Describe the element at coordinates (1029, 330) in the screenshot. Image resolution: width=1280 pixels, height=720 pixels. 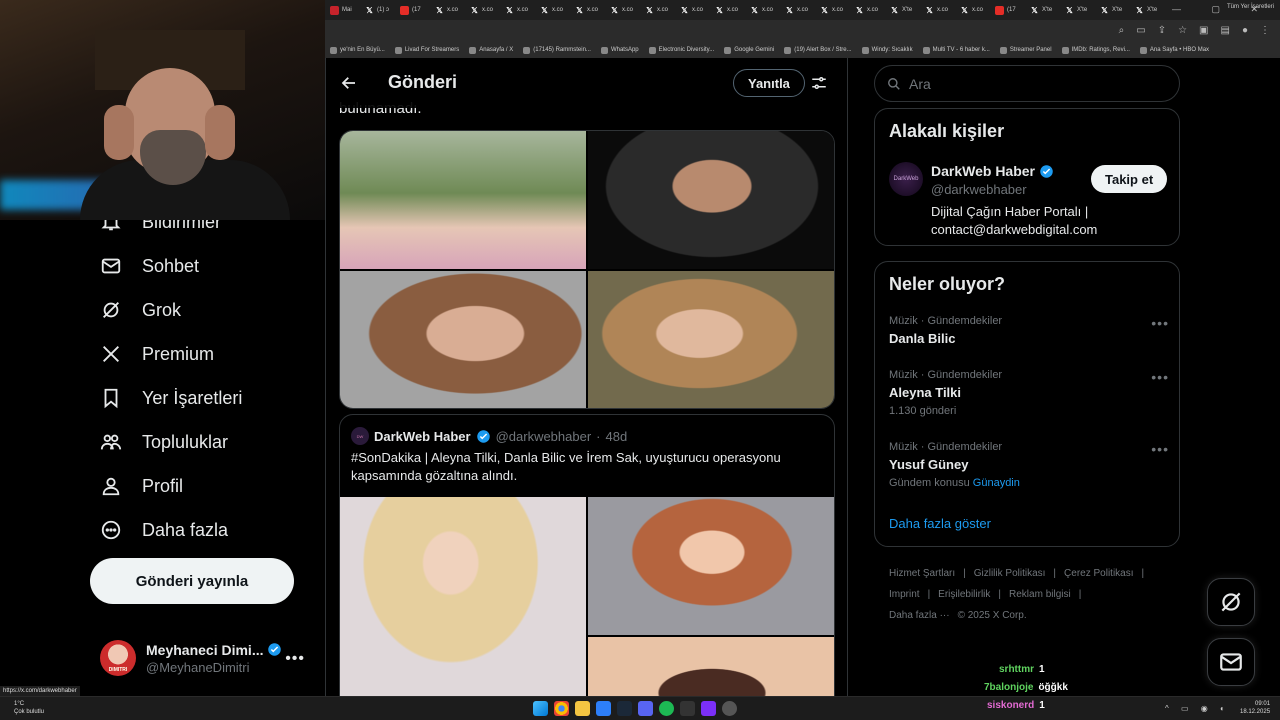
I see `trend-item: Müzik · Gündemdekiler Danla Bilic •••` at that location.